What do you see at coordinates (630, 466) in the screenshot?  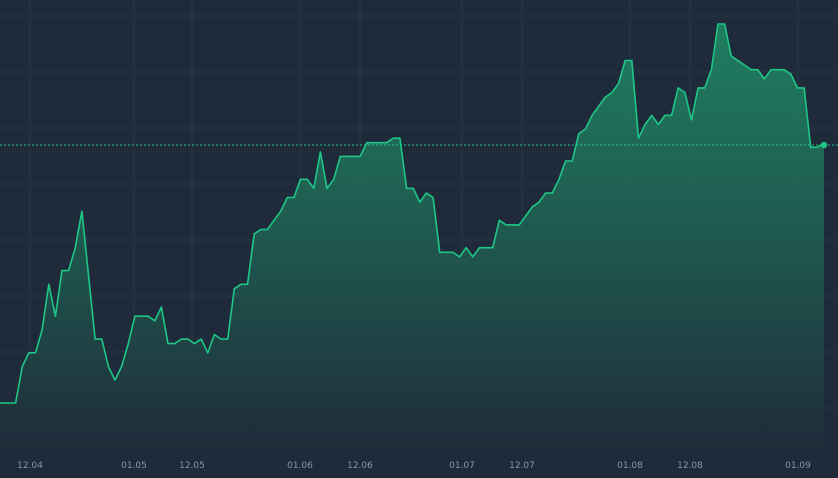 I see `x-tick-label: 01.08` at bounding box center [630, 466].